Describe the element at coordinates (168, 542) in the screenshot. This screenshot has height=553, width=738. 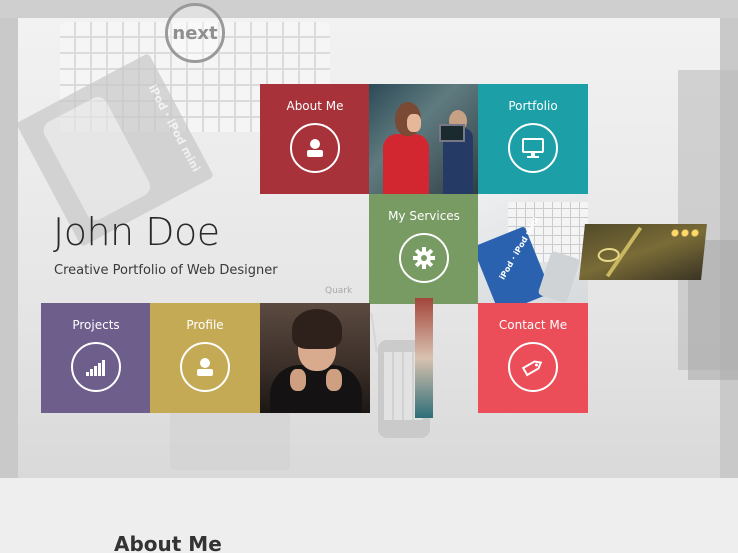
I see `about-me-heading: About Me` at that location.